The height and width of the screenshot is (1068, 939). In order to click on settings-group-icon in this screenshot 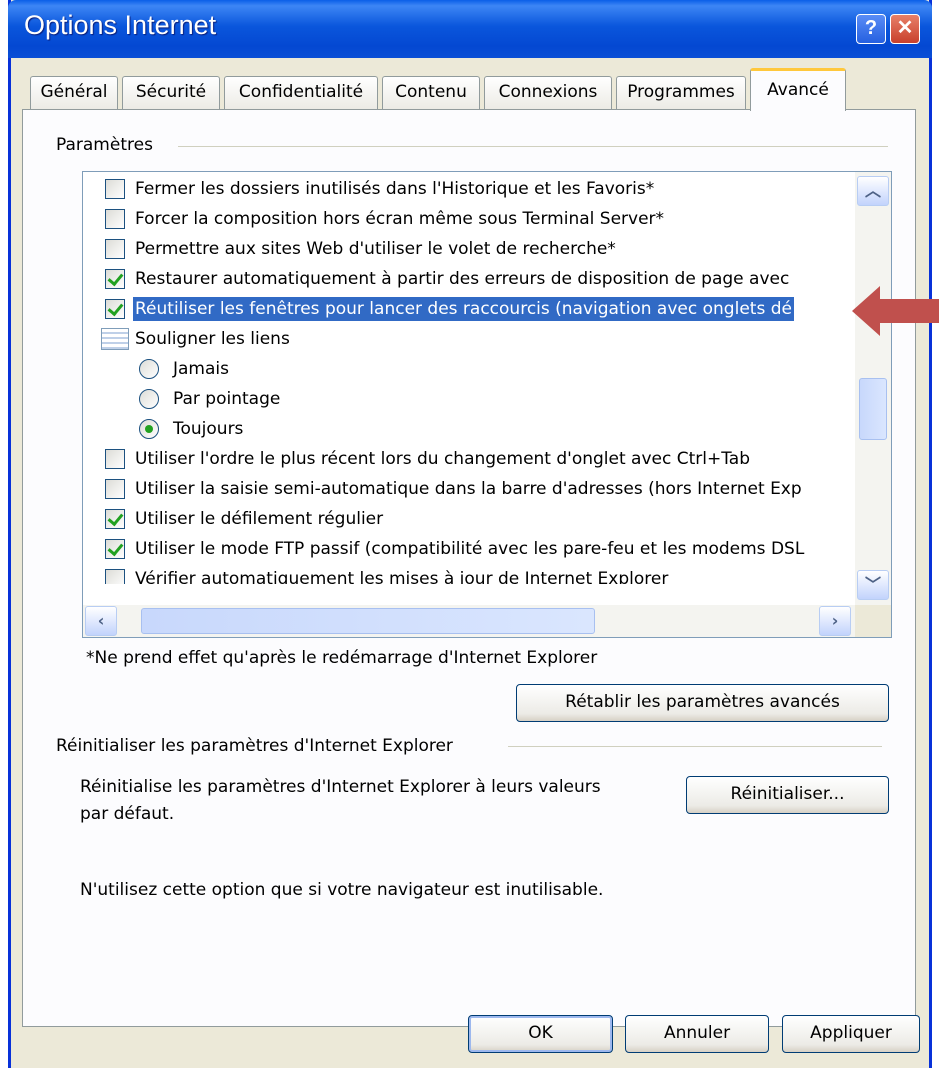, I will do `click(115, 339)`.